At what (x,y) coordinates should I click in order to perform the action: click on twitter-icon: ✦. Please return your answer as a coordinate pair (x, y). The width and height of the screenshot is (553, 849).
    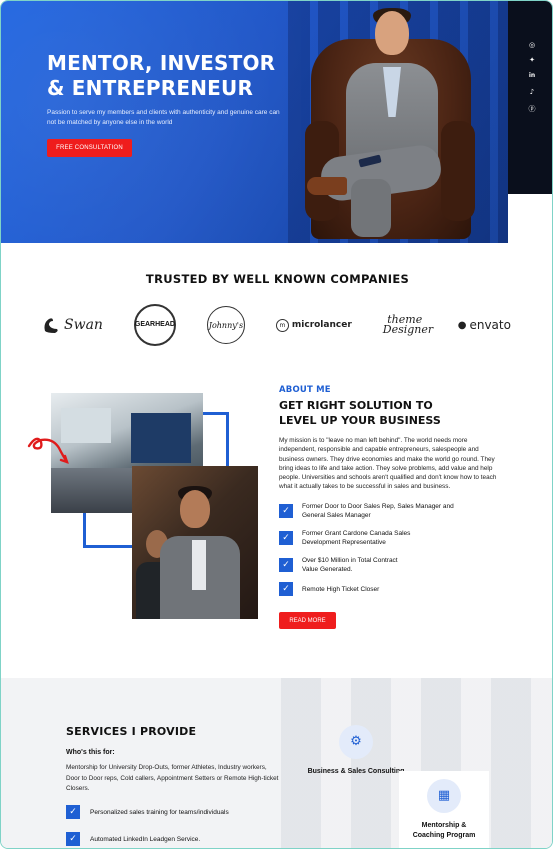
    Looking at the image, I should click on (532, 60).